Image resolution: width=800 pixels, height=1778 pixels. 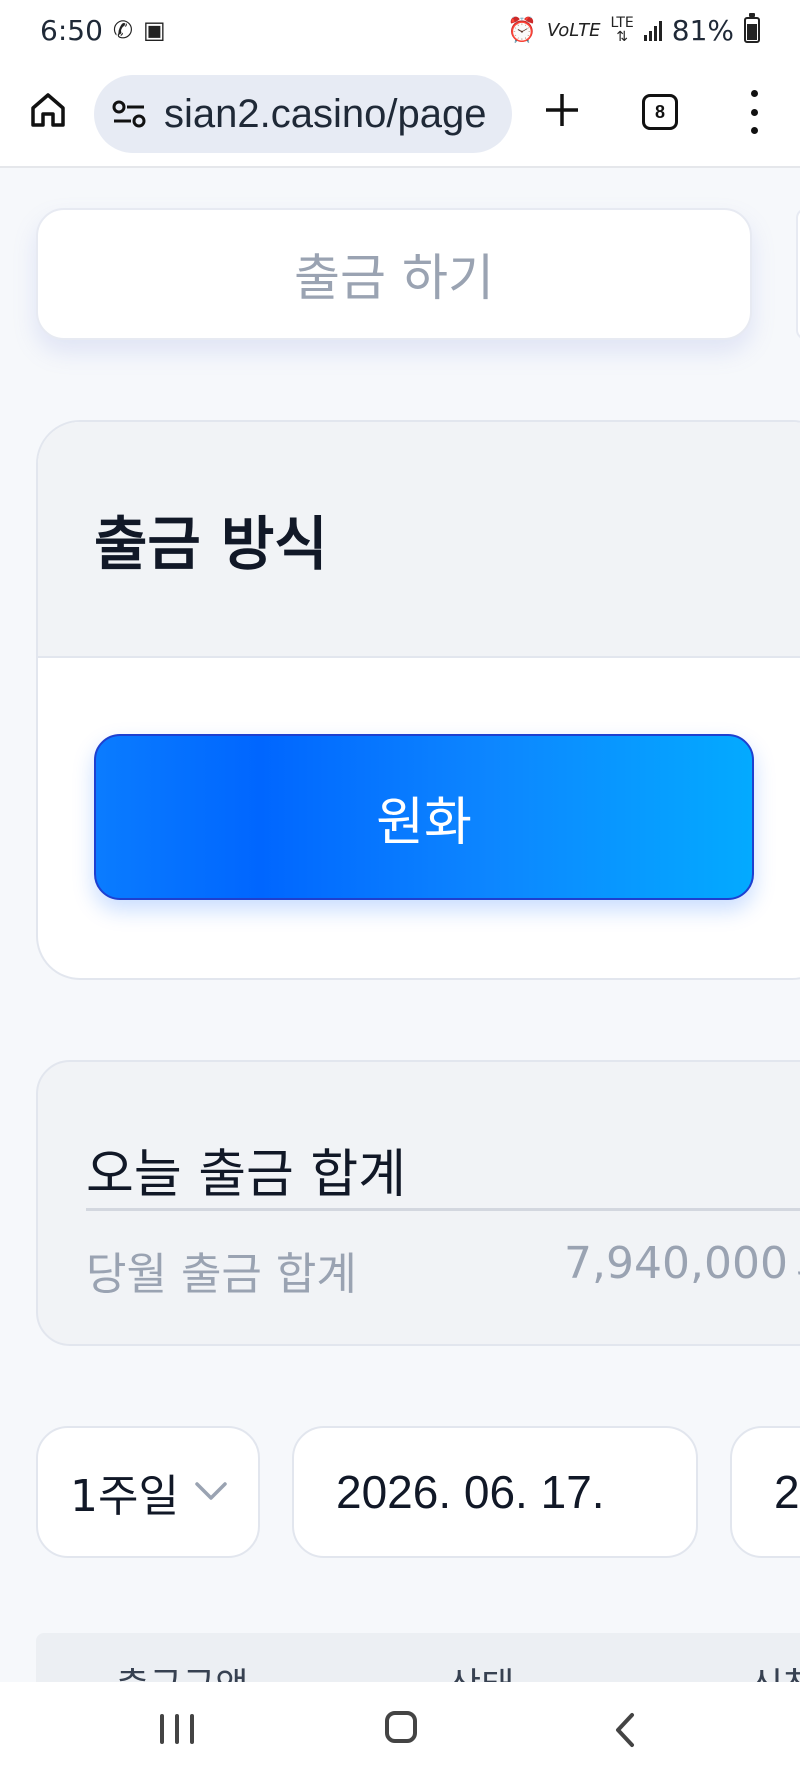 What do you see at coordinates (522, 30) in the screenshot?
I see `alarm-icon: ⏰` at bounding box center [522, 30].